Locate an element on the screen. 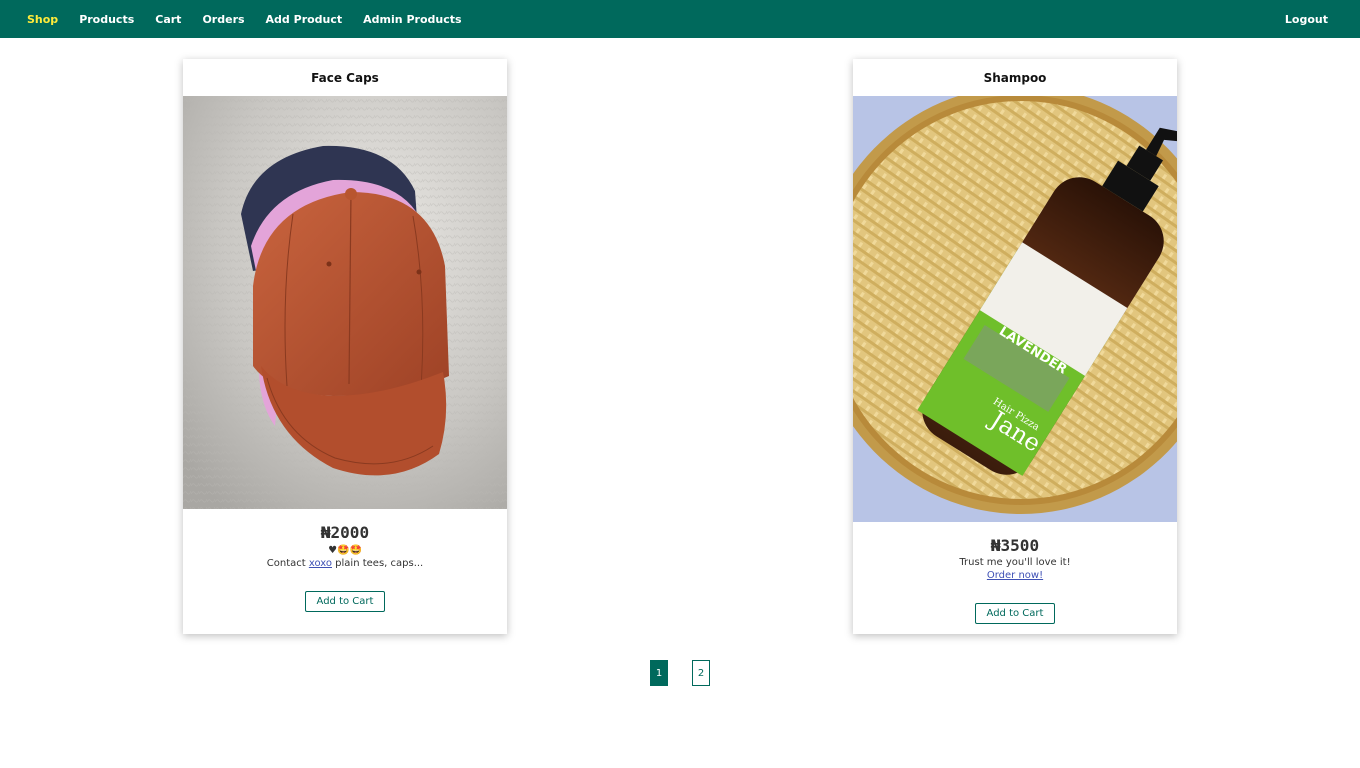 This screenshot has width=1360, height=768. product-desc-prefix: Contact is located at coordinates (287, 563).